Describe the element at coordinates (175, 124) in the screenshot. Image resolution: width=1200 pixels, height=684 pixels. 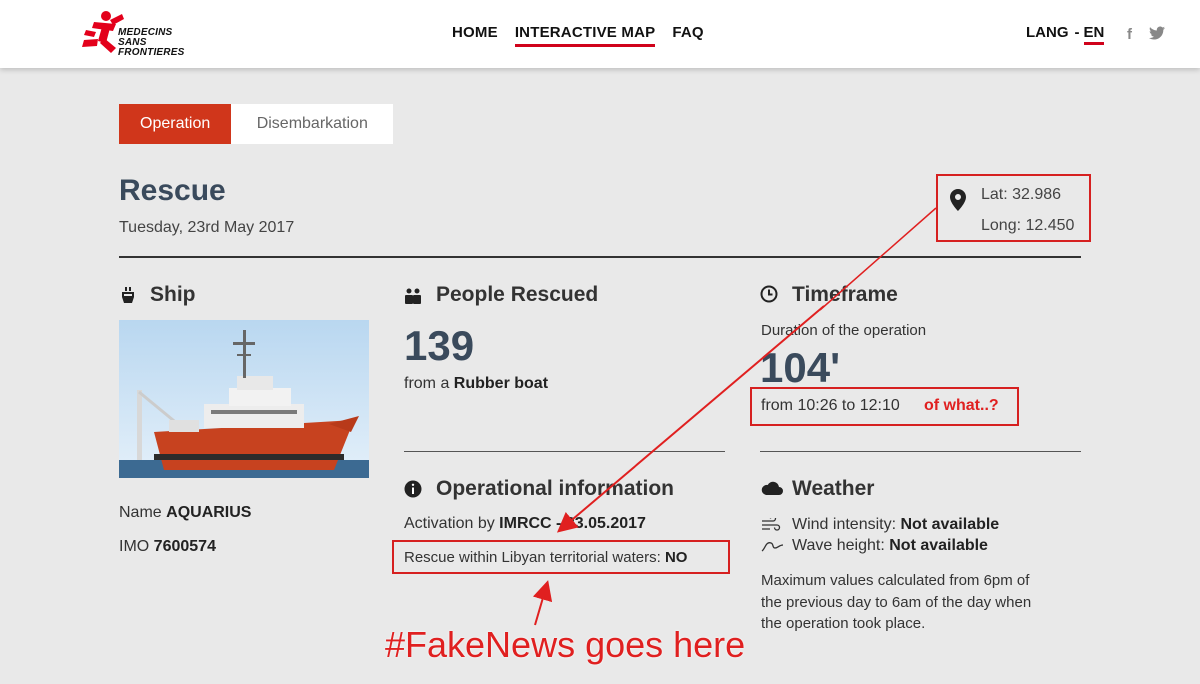
I see `tab-operation: Operation` at that location.